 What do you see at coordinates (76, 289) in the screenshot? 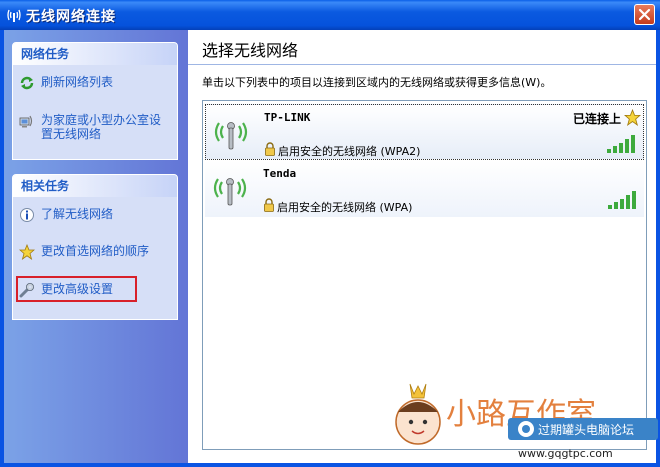
I see `highlight-box` at bounding box center [76, 289].